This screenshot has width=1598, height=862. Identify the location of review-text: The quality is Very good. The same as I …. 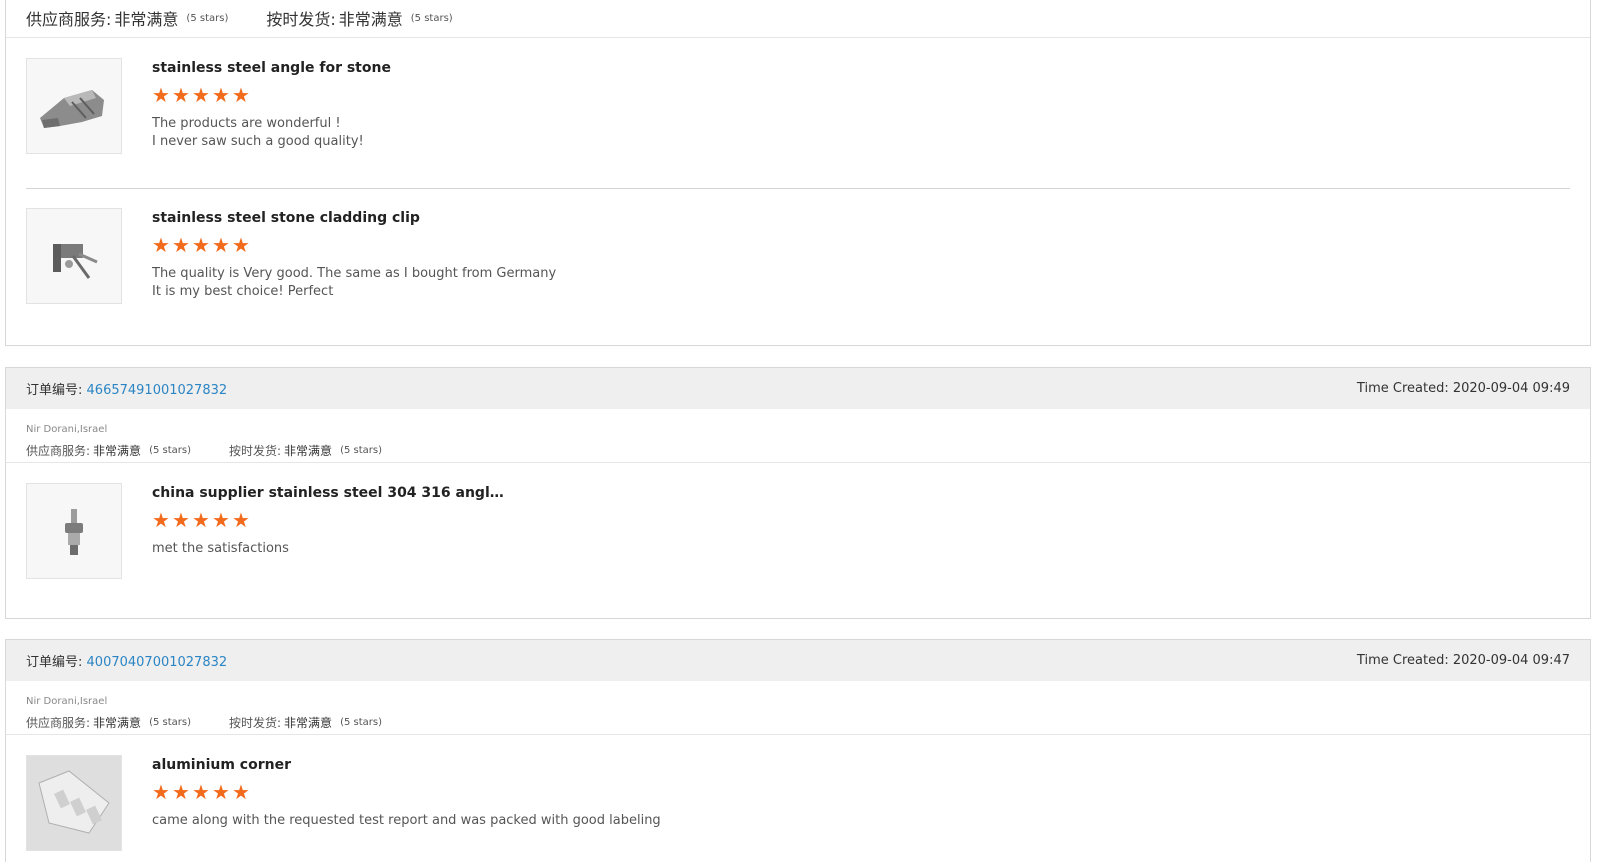
(861, 283).